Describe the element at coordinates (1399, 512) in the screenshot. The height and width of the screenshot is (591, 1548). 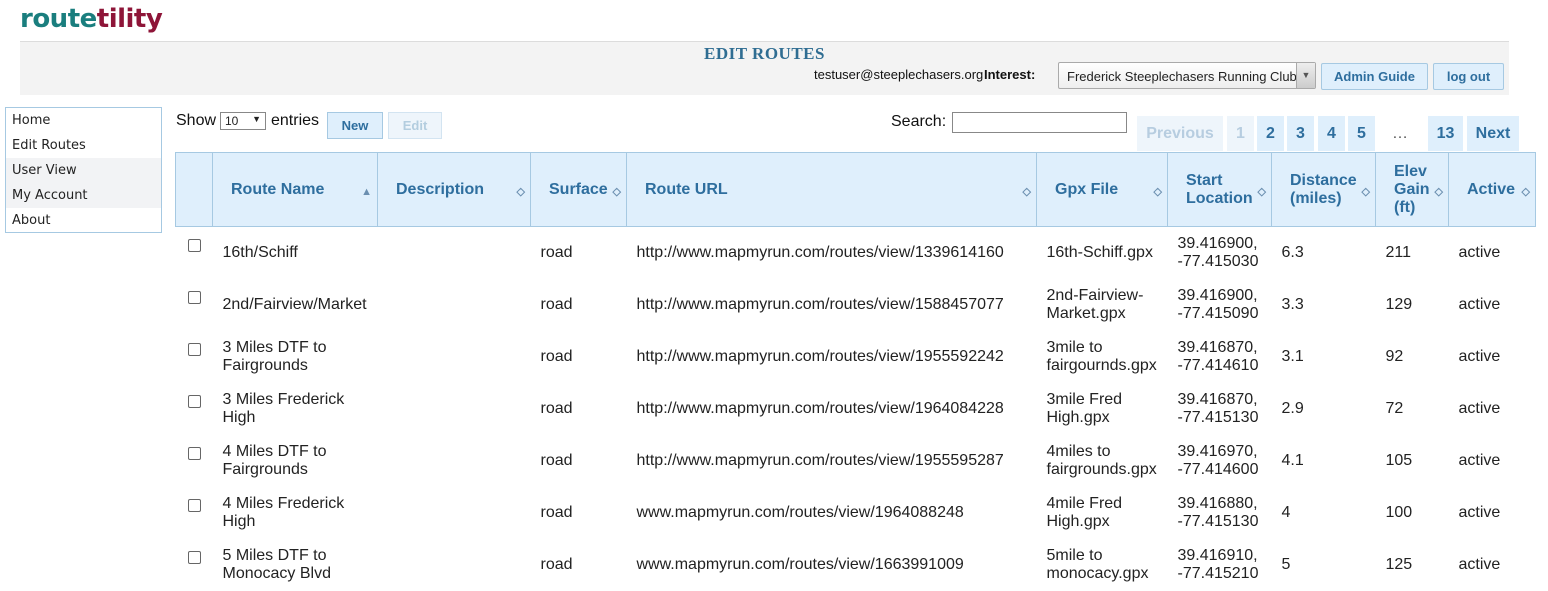
I see `cell-elev-gain: 100` at that location.